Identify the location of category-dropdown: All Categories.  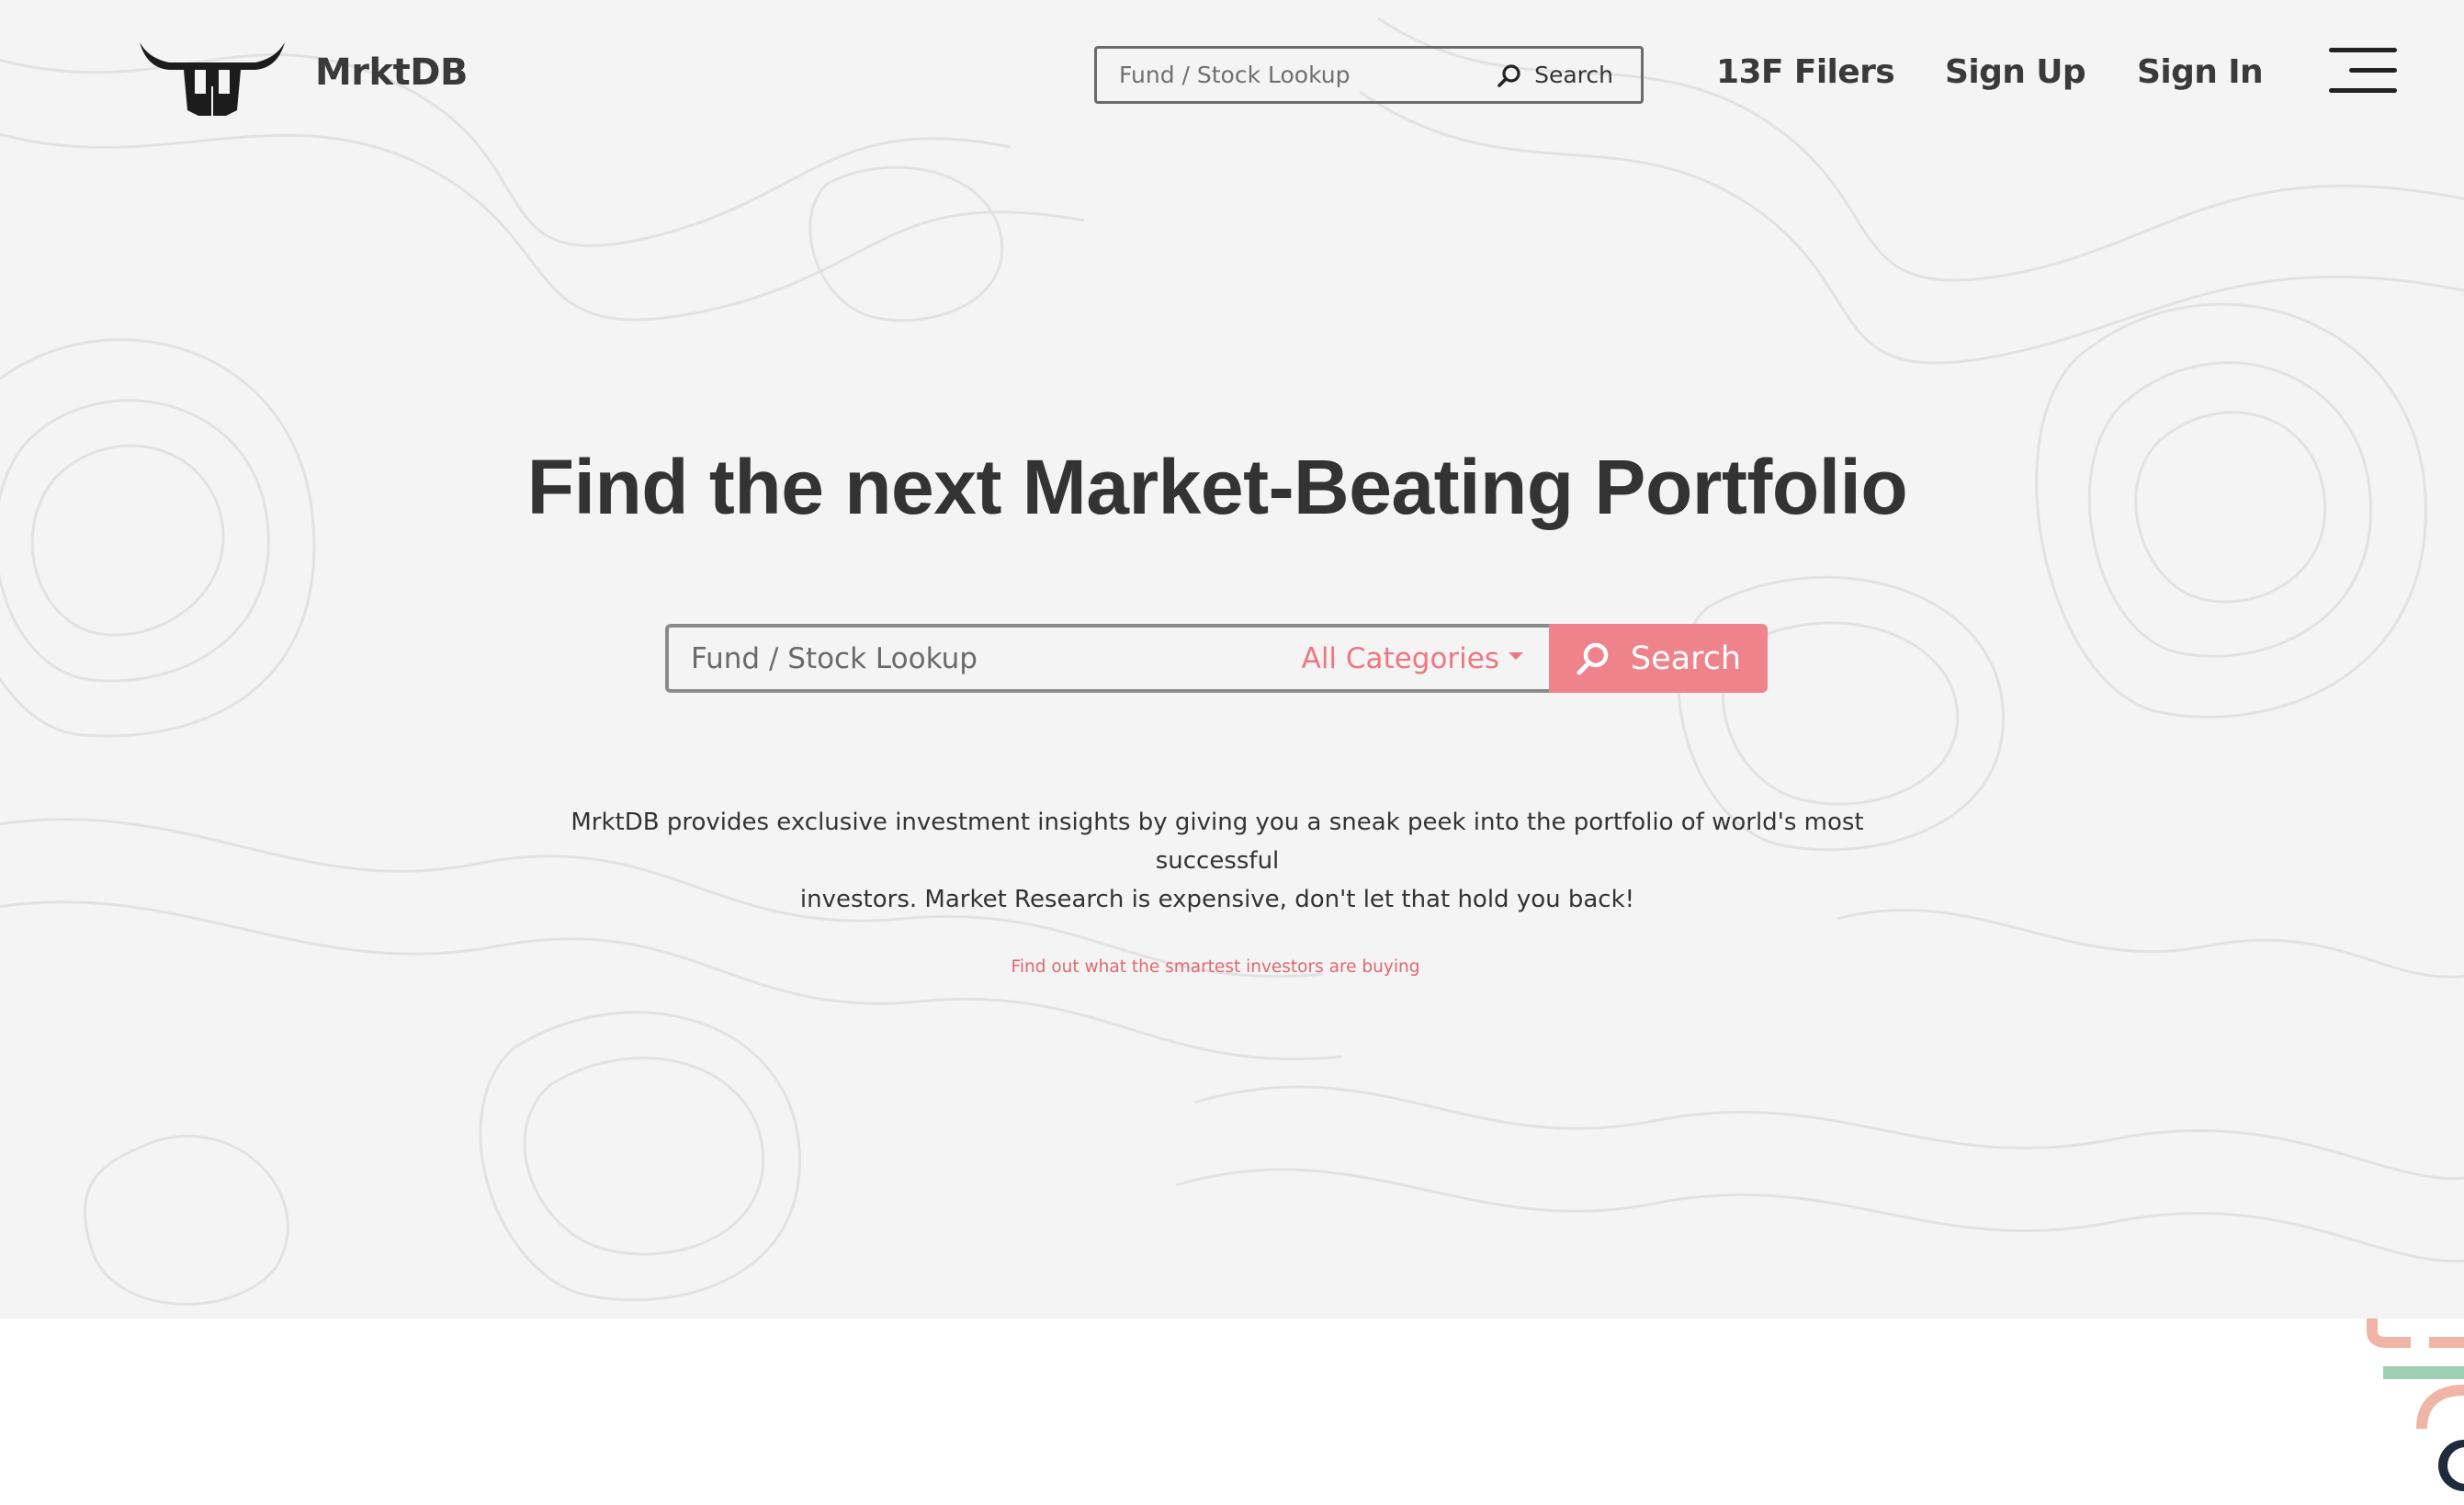
(1412, 658).